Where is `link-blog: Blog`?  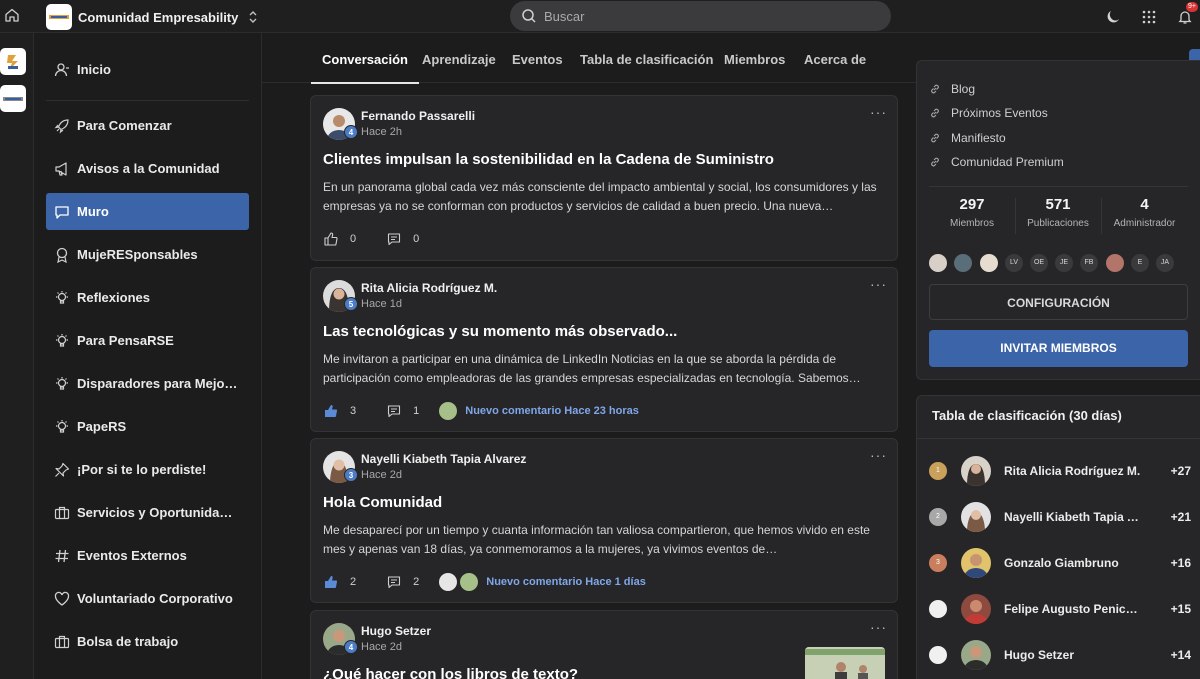
link-blog: Blog is located at coordinates (952, 89).